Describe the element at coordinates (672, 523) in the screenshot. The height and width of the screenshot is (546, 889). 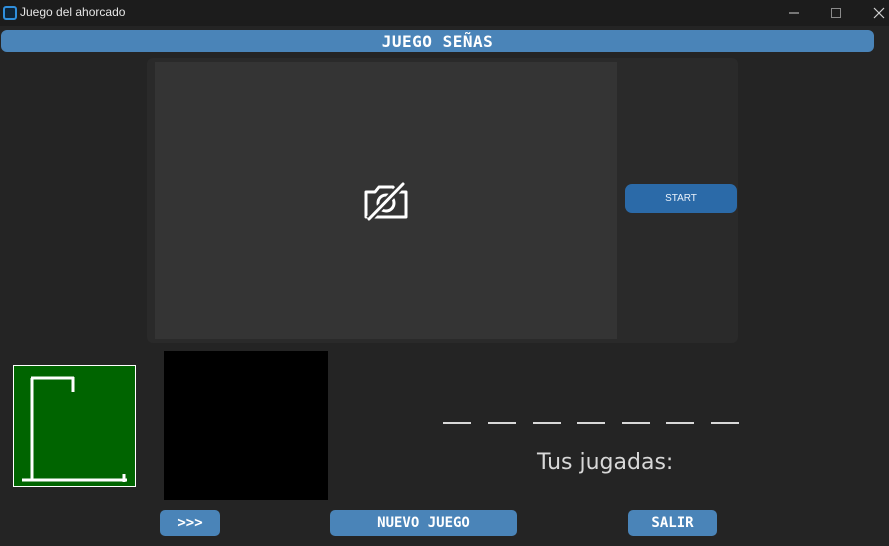
I see `exit-button: SALIR` at that location.